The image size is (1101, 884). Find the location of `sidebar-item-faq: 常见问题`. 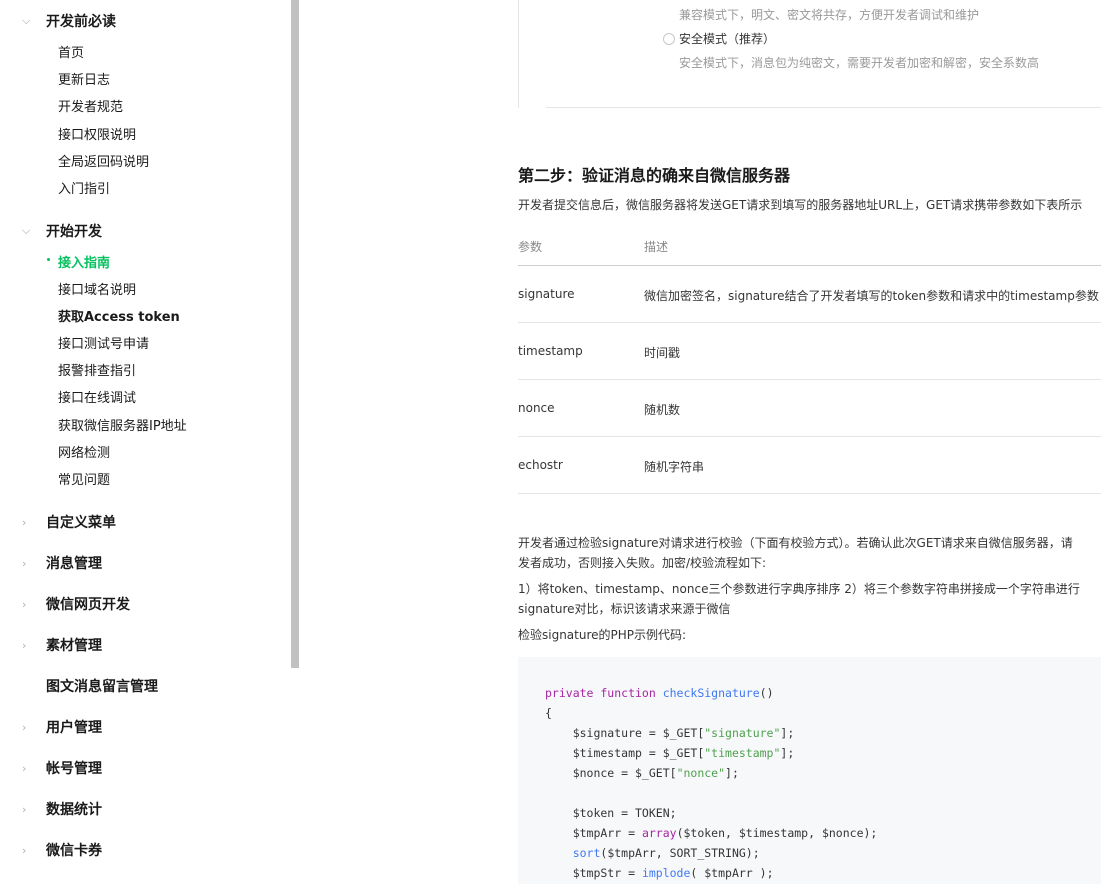

sidebar-item-faq: 常见问题 is located at coordinates (84, 478).